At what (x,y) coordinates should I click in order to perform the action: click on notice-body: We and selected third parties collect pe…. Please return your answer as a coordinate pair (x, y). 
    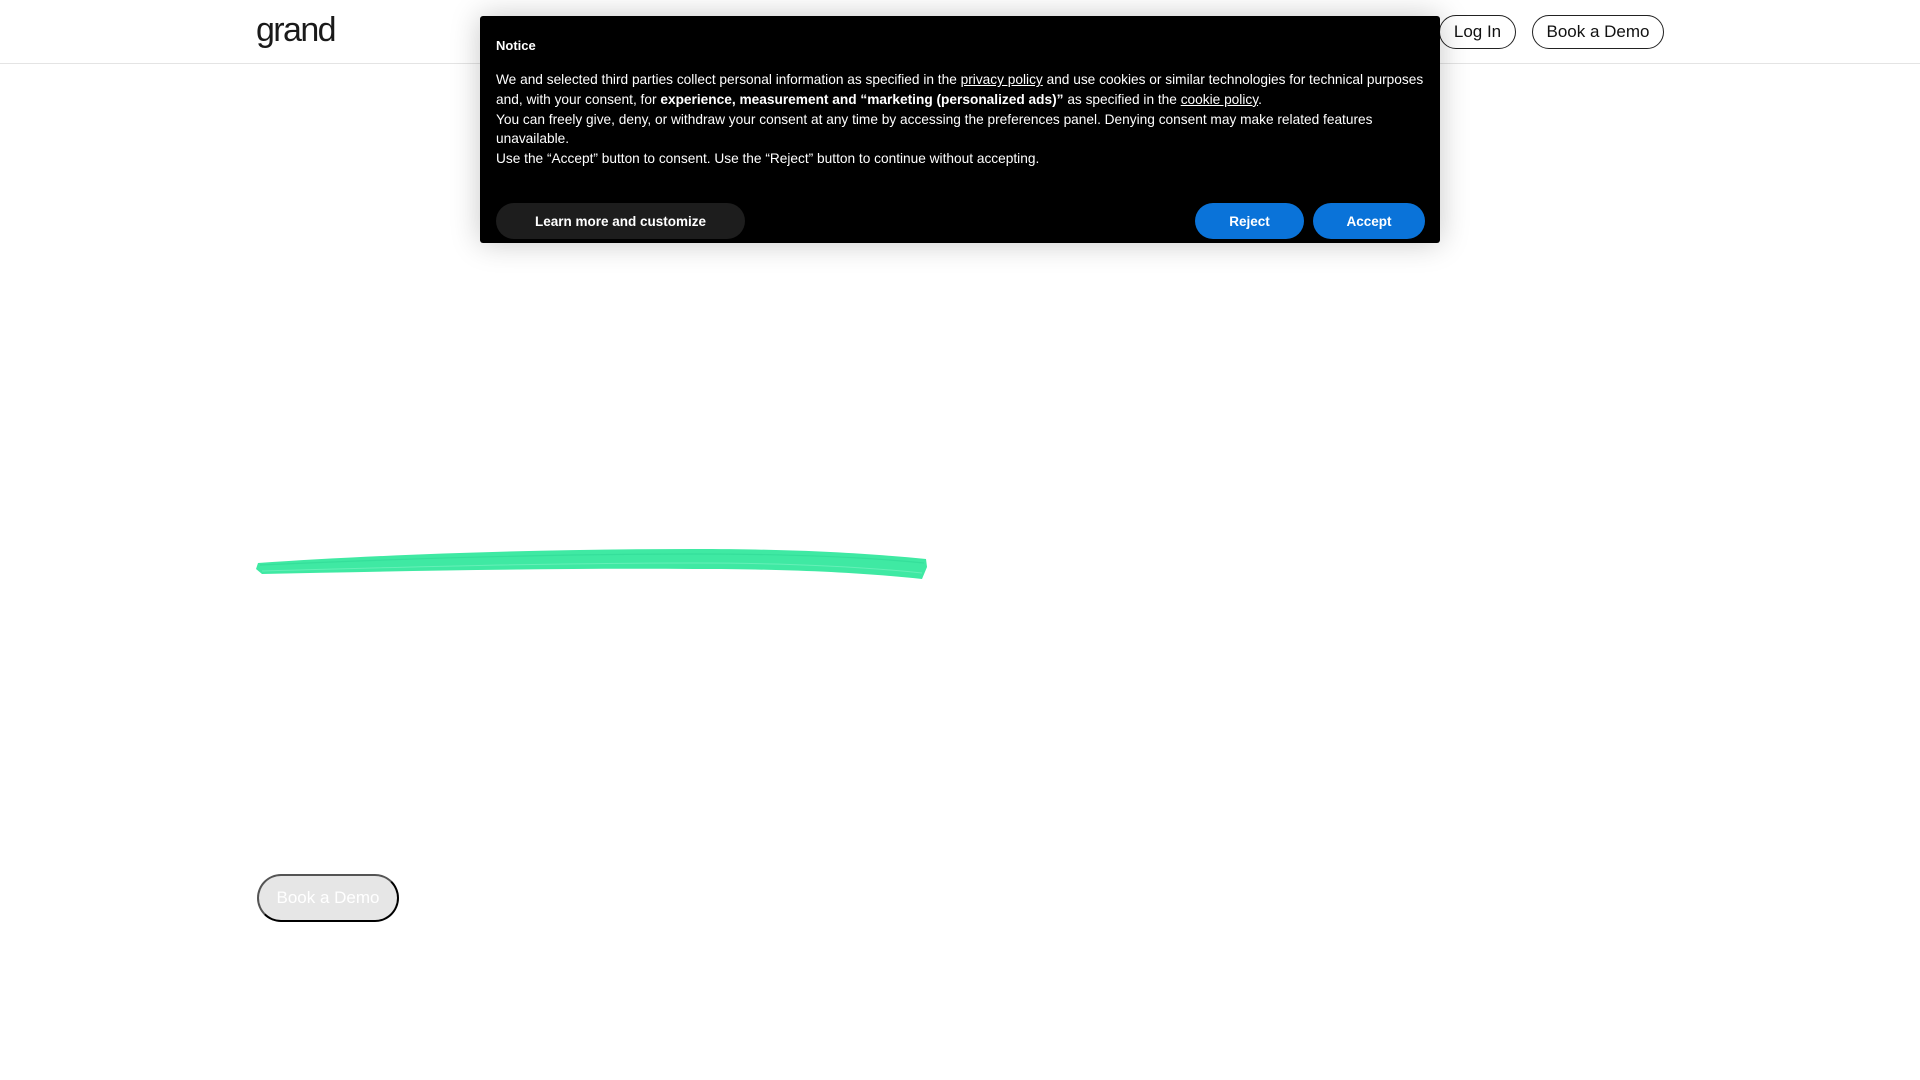
    Looking at the image, I should click on (960, 119).